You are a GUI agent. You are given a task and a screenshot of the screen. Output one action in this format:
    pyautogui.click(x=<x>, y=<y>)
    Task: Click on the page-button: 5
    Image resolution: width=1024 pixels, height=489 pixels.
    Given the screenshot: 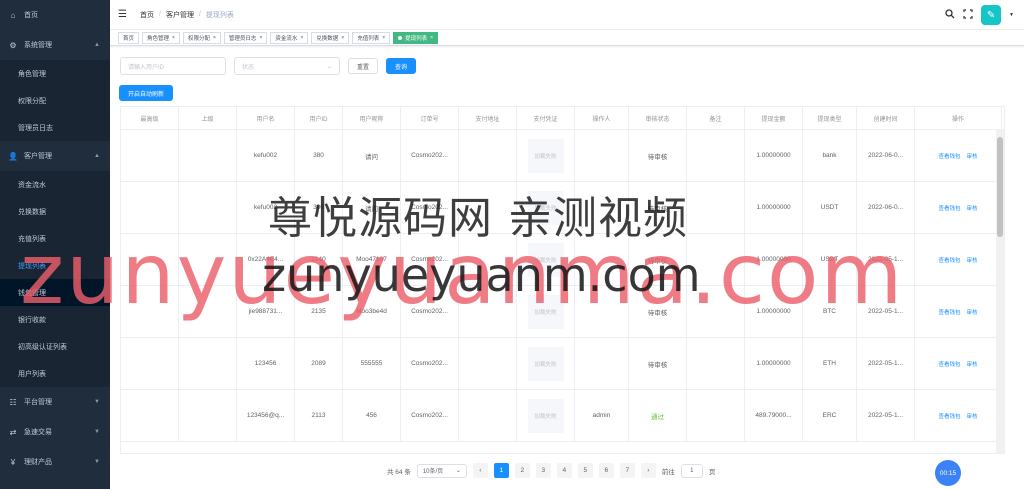 What is the action you would take?
    pyautogui.click(x=585, y=470)
    